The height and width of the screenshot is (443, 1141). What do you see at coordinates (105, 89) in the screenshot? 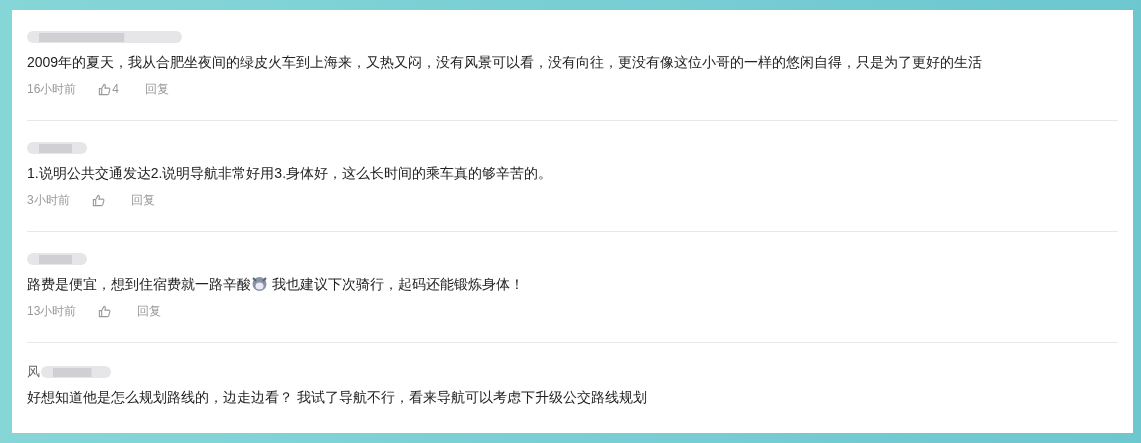
I see `thumbs-up-icon` at bounding box center [105, 89].